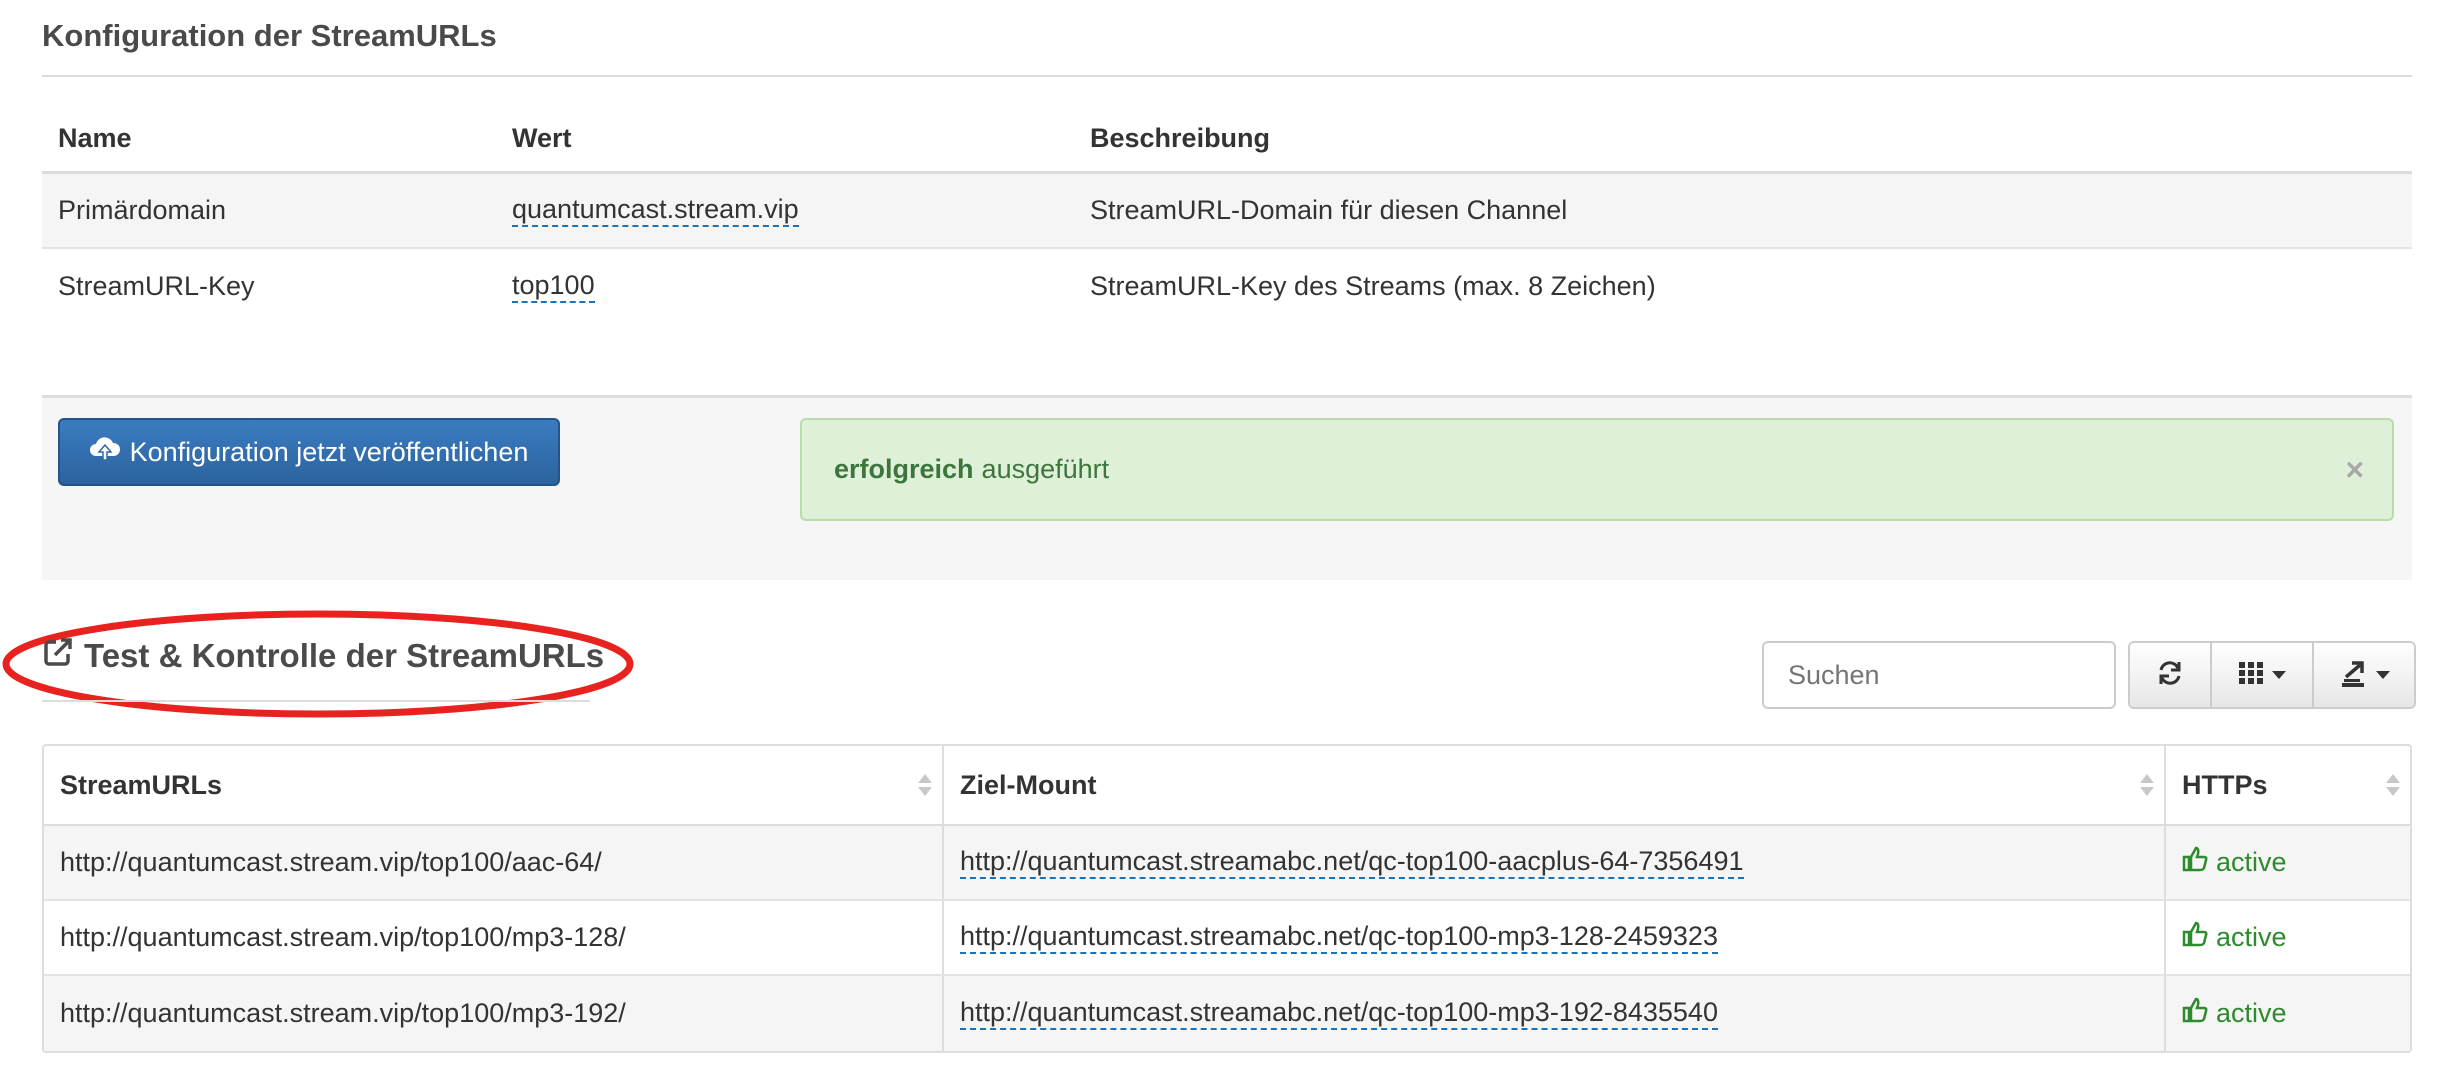 This screenshot has width=2440, height=1072. I want to click on test-section-title: Test & Kontrolle der StreamURLs, so click(323, 656).